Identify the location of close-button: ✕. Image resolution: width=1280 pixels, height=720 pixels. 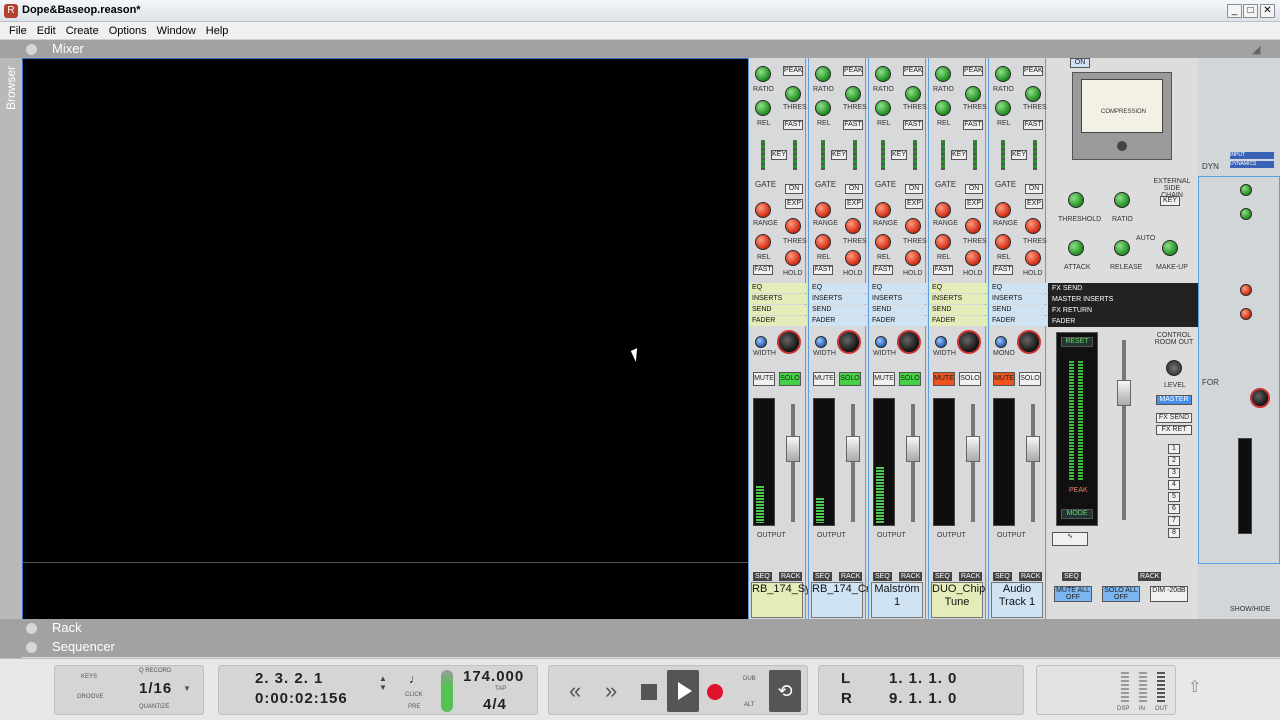
(1267, 11).